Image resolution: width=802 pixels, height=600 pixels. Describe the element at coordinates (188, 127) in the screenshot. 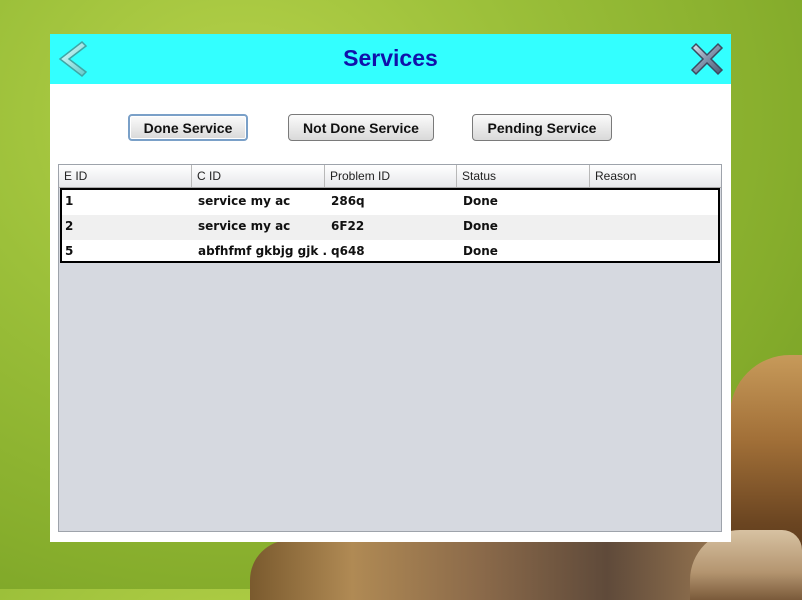

I see `done-service-button: Done Service` at that location.